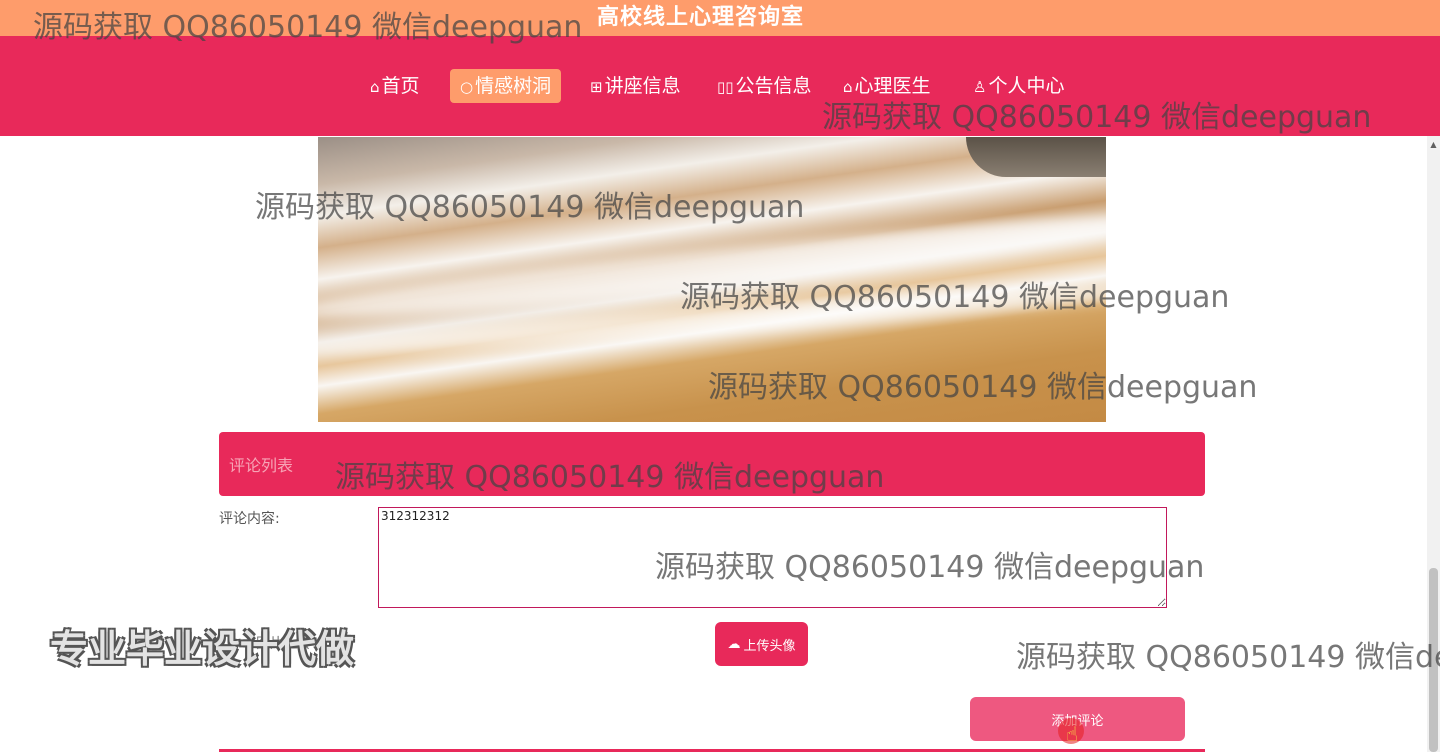 The width and height of the screenshot is (1440, 752). I want to click on nav-item-label: 首页, so click(400, 86).